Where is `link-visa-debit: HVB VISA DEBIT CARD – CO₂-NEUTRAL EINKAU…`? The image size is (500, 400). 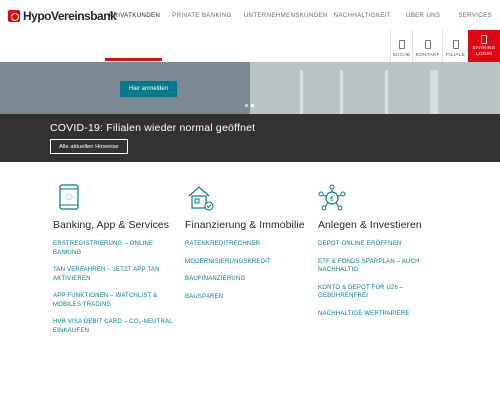 link-visa-debit: HVB VISA DEBIT CARD – CO₂-NEUTRAL EINKAU… is located at coordinates (116, 326).